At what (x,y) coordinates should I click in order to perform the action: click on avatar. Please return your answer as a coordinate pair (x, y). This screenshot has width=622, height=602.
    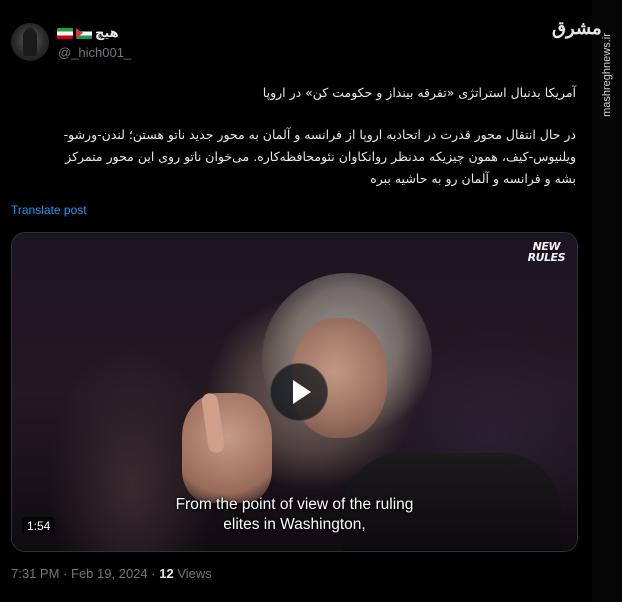
    Looking at the image, I should click on (30, 42).